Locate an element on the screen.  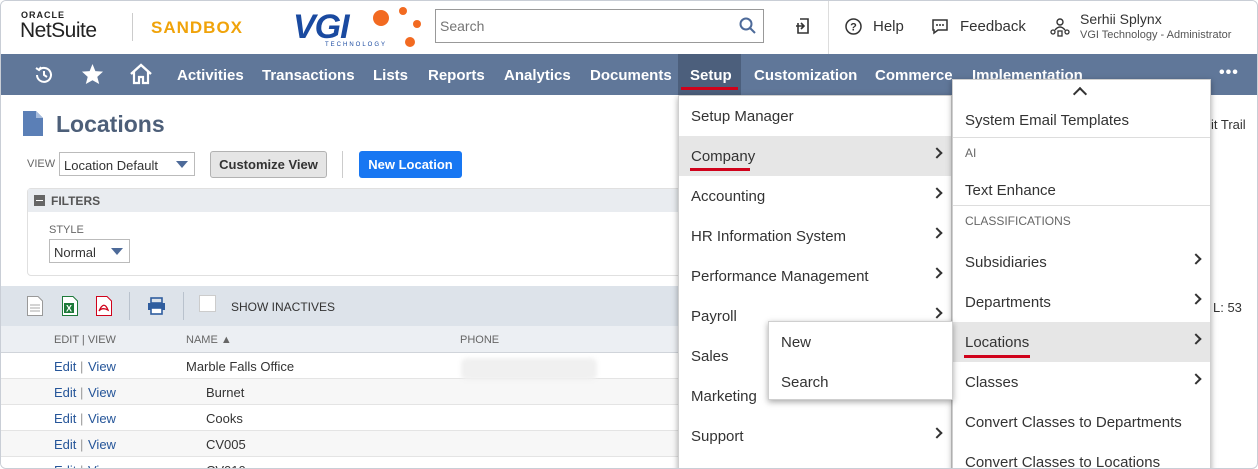
new-location-button: New Location is located at coordinates (410, 164).